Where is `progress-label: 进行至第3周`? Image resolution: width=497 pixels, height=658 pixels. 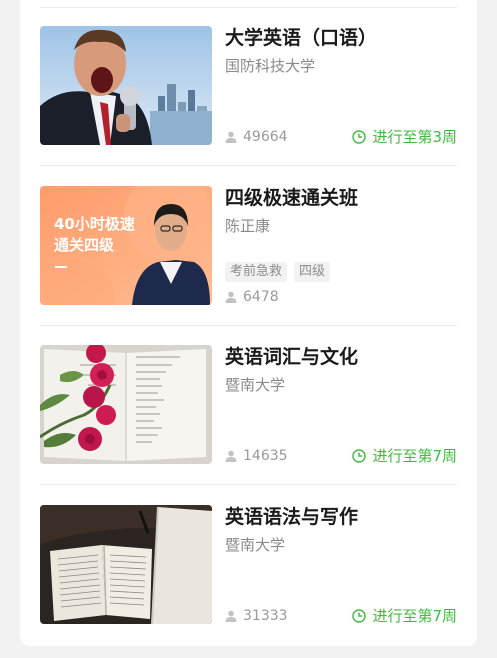 progress-label: 进行至第3周 is located at coordinates (414, 137).